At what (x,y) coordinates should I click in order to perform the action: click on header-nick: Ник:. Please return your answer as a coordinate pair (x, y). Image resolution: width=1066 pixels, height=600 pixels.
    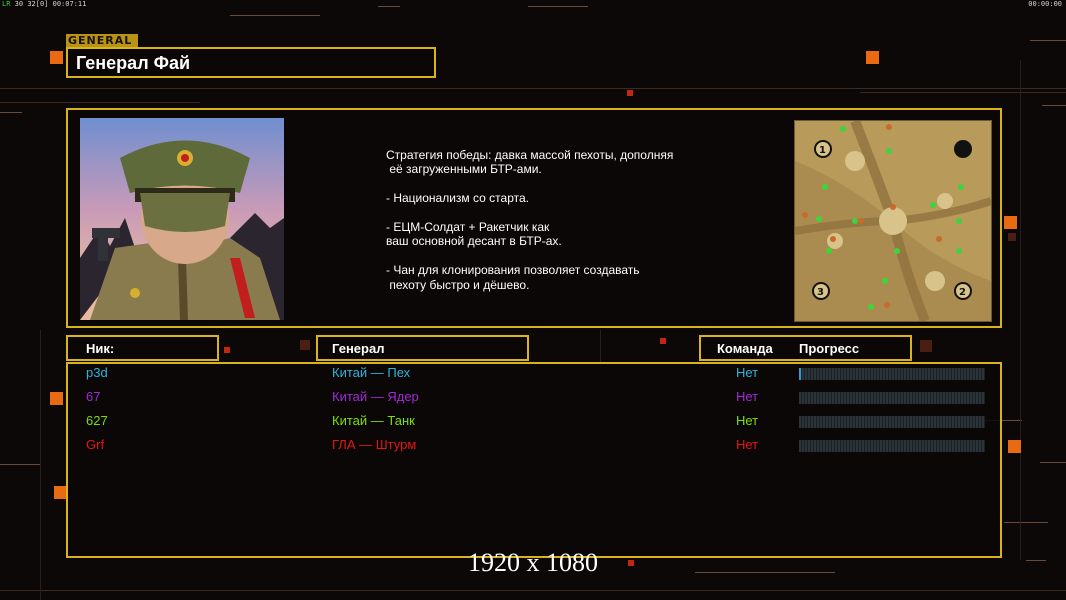
    Looking at the image, I should click on (100, 348).